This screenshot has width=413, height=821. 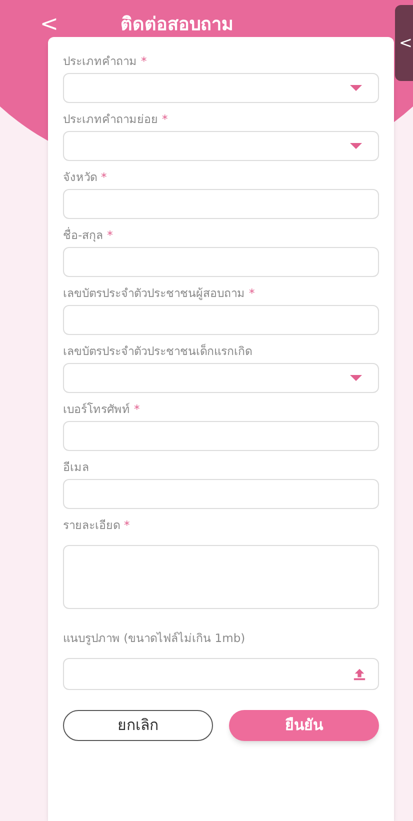 What do you see at coordinates (96, 409) in the screenshot?
I see `field-label: เบอร์โทรศัพท์` at bounding box center [96, 409].